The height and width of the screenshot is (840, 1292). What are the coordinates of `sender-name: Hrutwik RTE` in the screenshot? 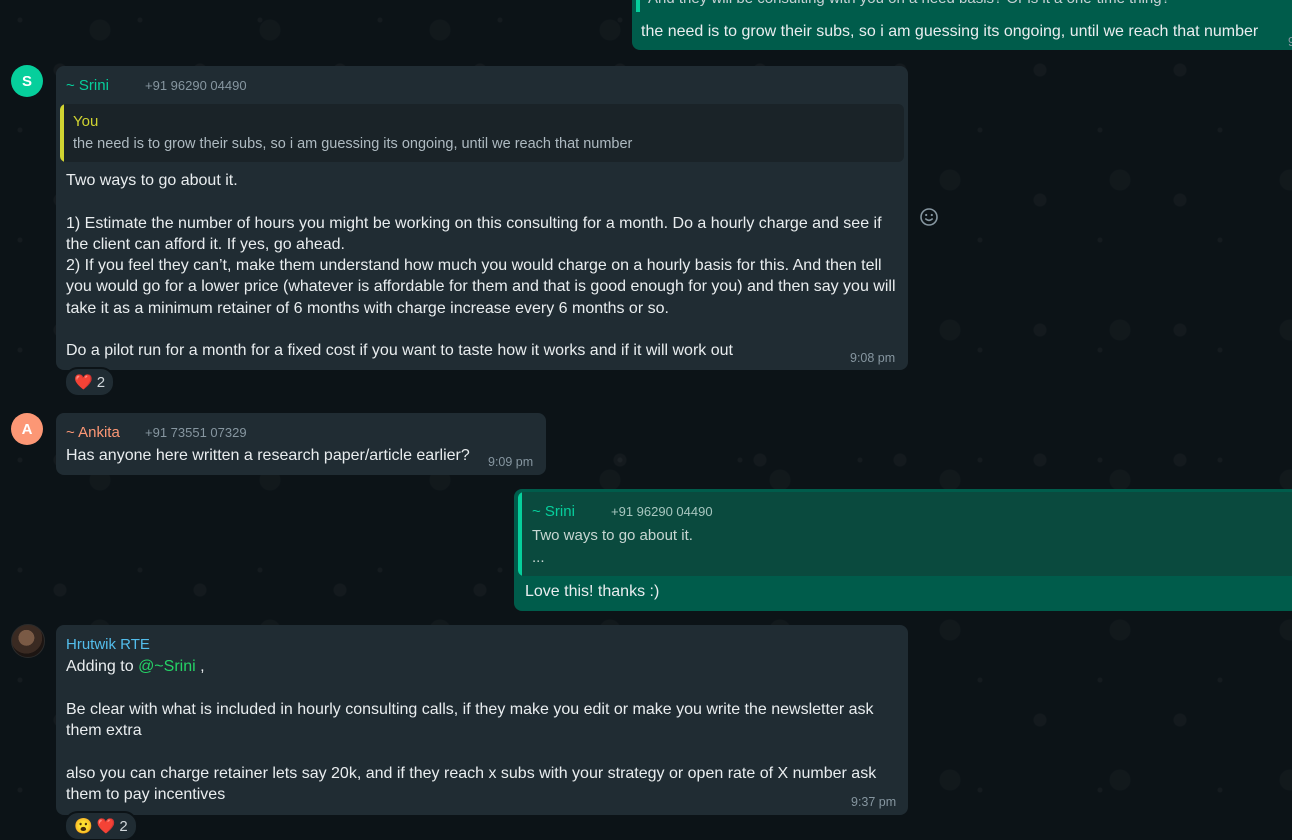 It's located at (108, 644).